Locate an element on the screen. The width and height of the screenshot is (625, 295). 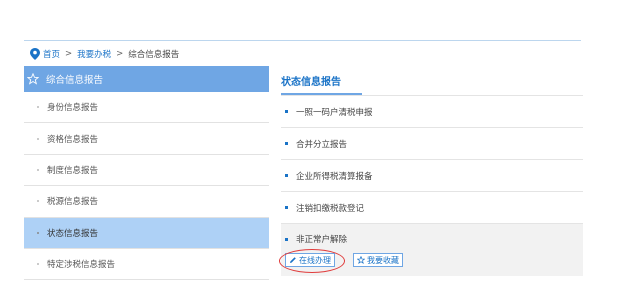
star-outline-icon is located at coordinates (33, 79).